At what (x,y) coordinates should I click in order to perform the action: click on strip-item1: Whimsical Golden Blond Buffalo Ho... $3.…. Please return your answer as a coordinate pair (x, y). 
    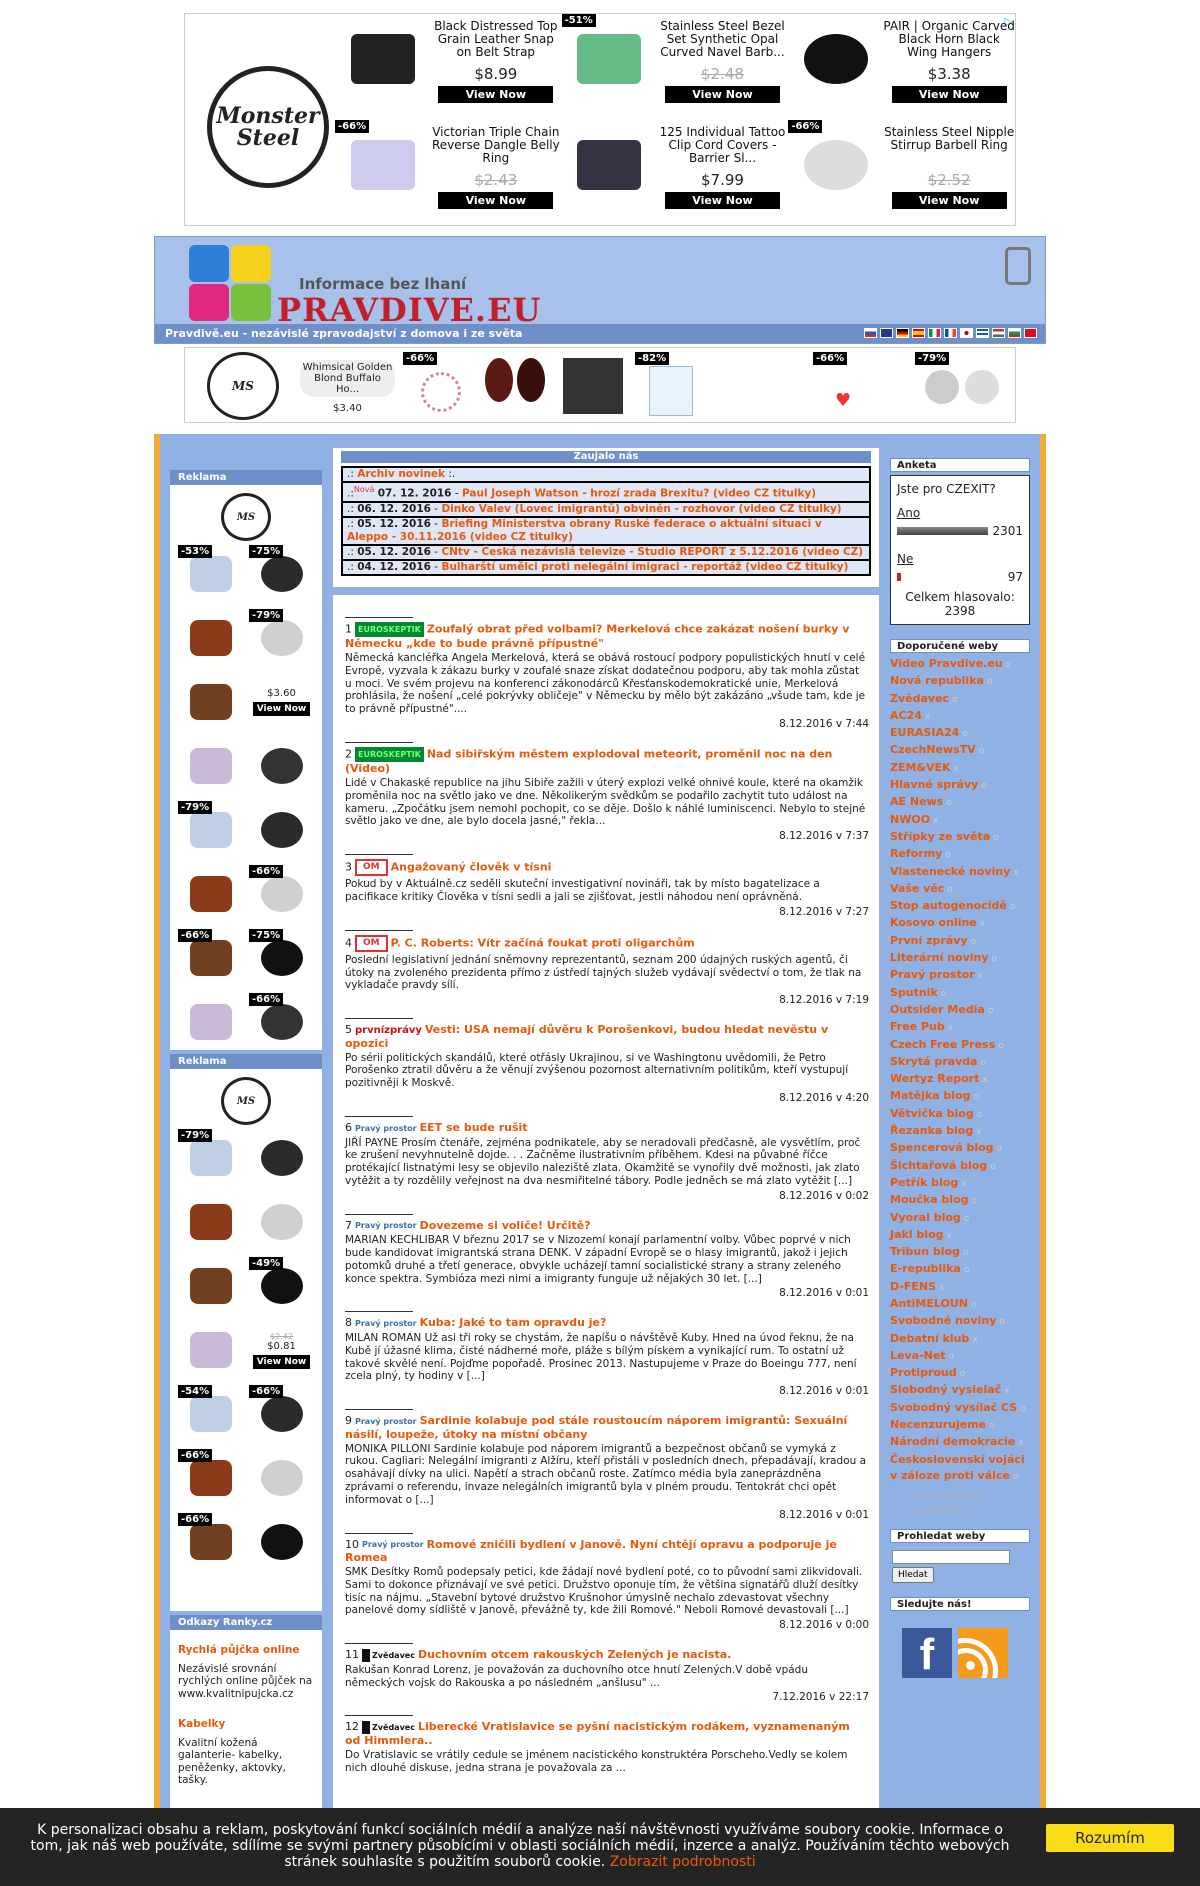
    Looking at the image, I should click on (347, 387).